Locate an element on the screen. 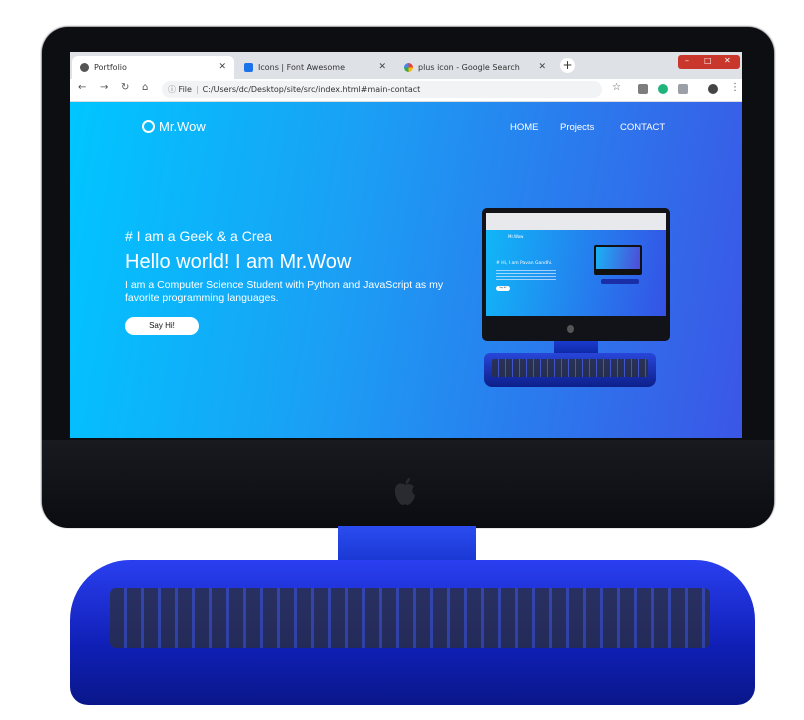 Image resolution: width=804 pixels, height=720 pixels. mini-browser-chrome is located at coordinates (576, 221).